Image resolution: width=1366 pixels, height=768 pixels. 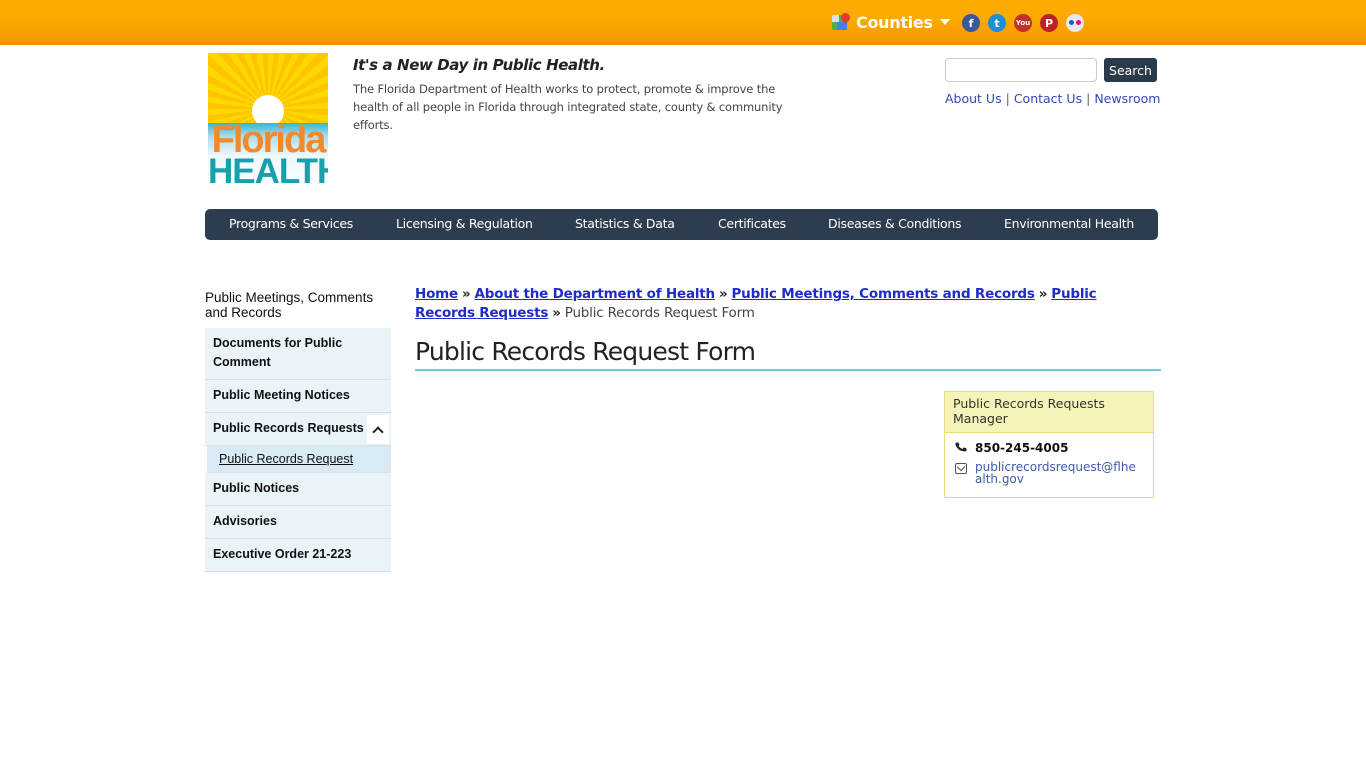 I want to click on sidebar-item-label: Public Records Requests, so click(x=288, y=428).